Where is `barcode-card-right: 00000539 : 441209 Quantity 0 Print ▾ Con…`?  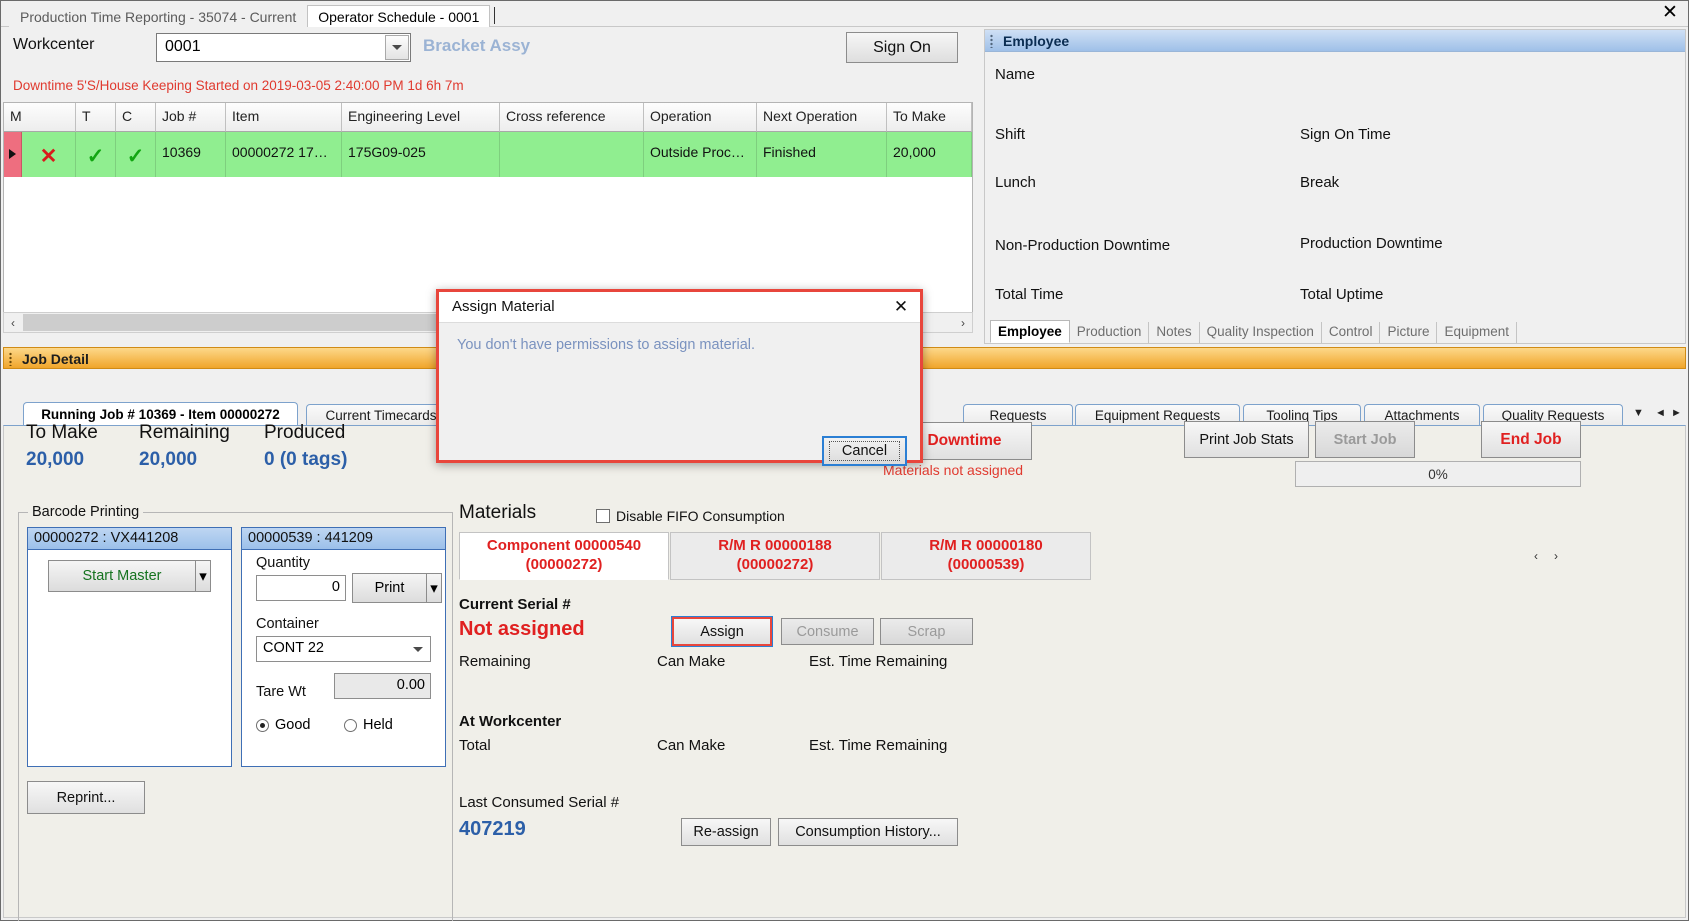
barcode-card-right: 00000539 : 441209 Quantity 0 Print ▾ Con… is located at coordinates (343, 647).